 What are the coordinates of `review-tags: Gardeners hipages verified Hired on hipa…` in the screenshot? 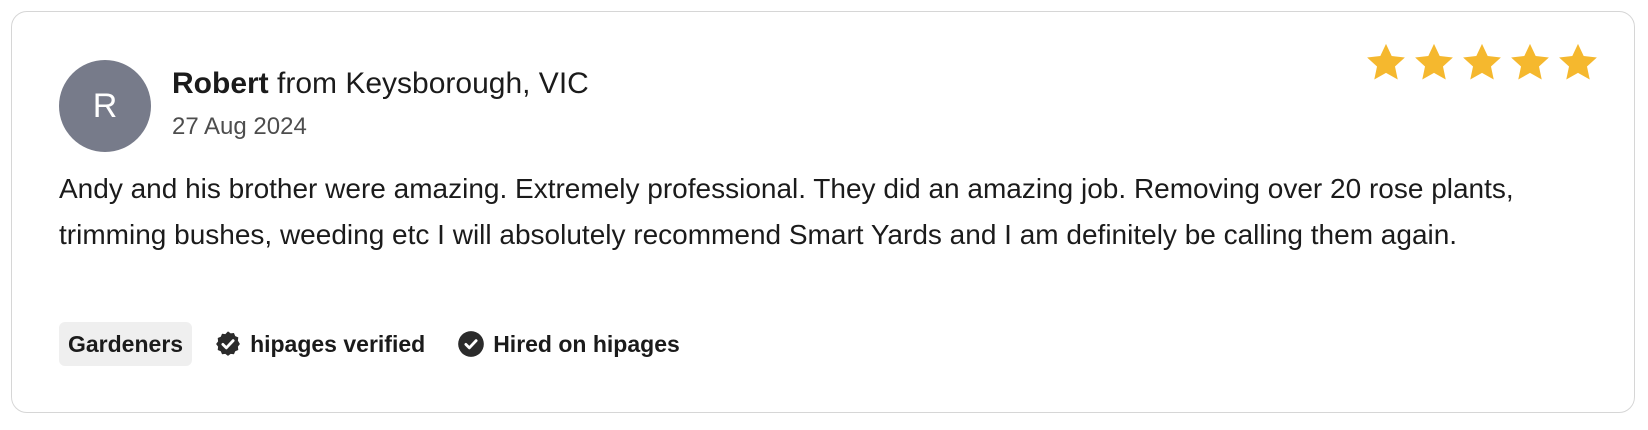 It's located at (385, 344).